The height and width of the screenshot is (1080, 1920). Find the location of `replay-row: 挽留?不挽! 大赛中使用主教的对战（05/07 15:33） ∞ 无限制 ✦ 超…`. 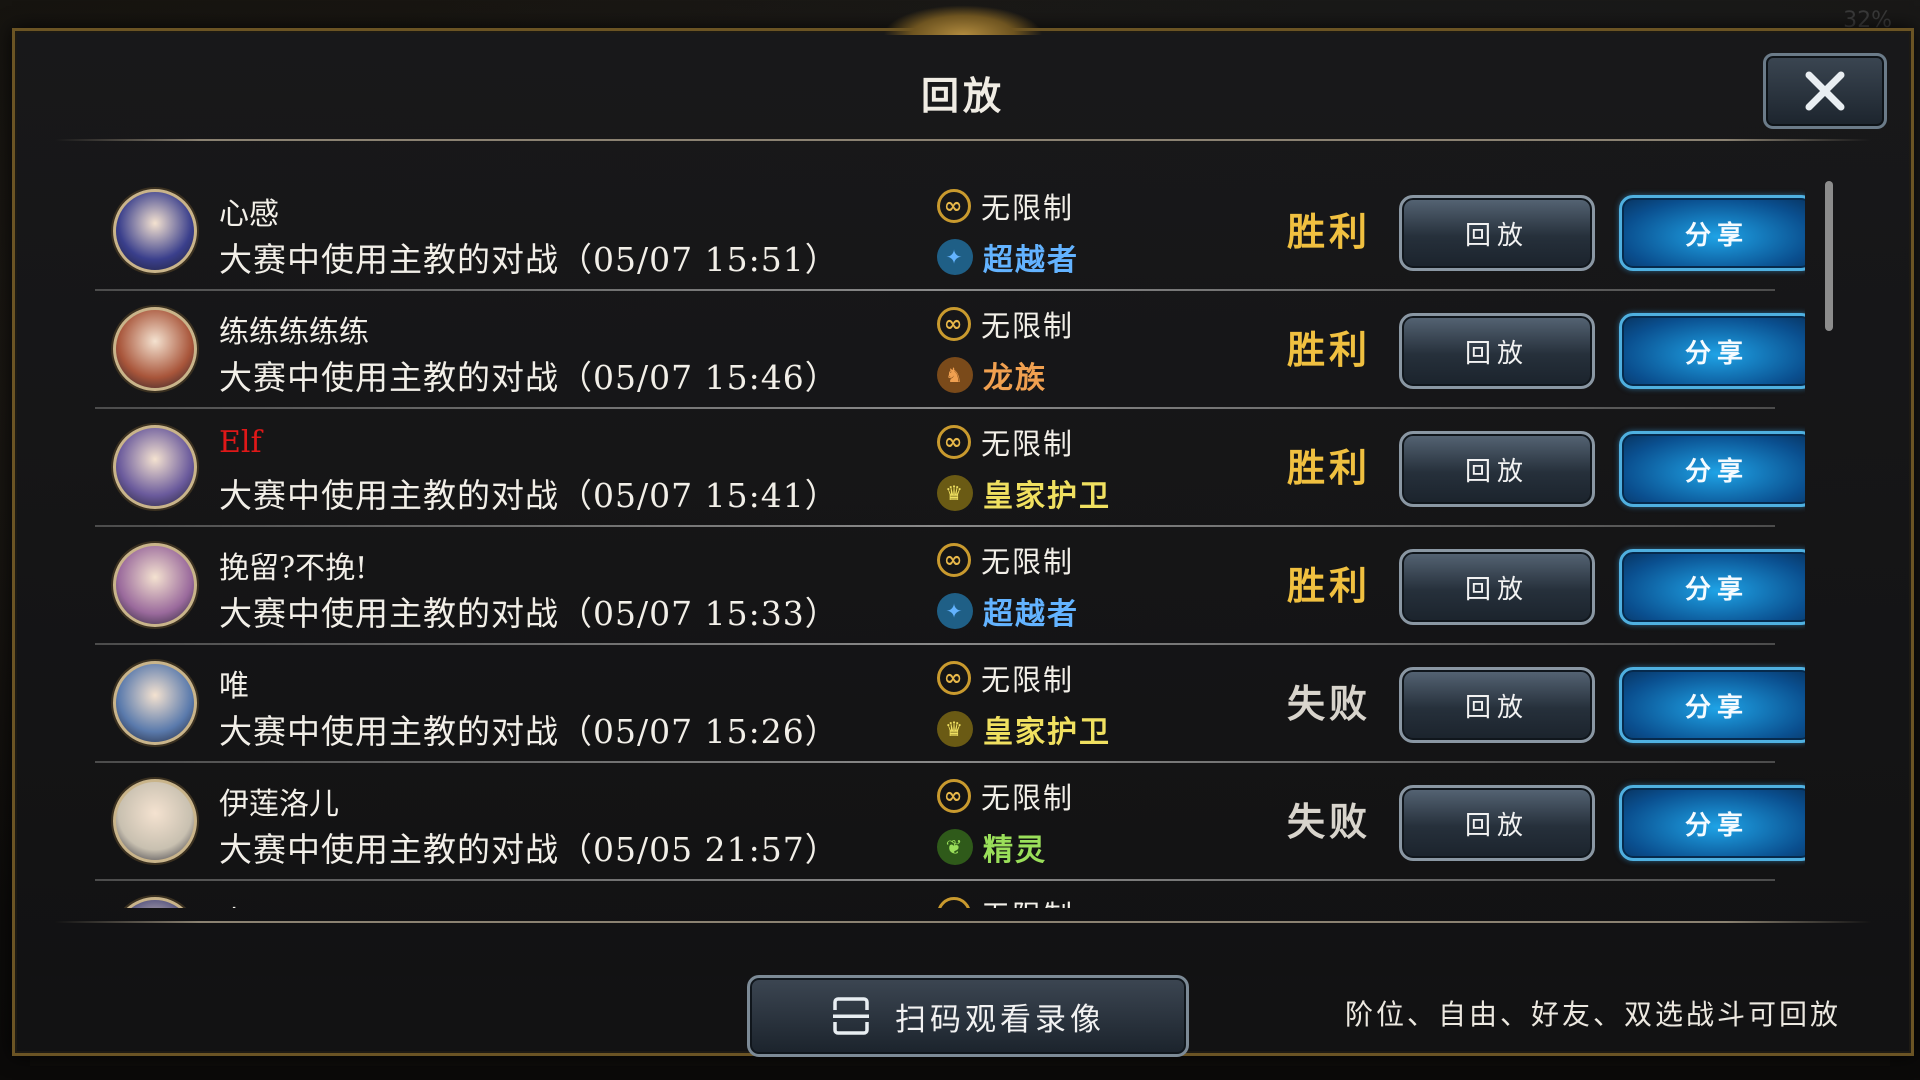

replay-row: 挽留?不挽! 大赛中使用主教的对战（05/07 15:33） ∞ 无限制 ✦ 超… is located at coordinates (950, 586).